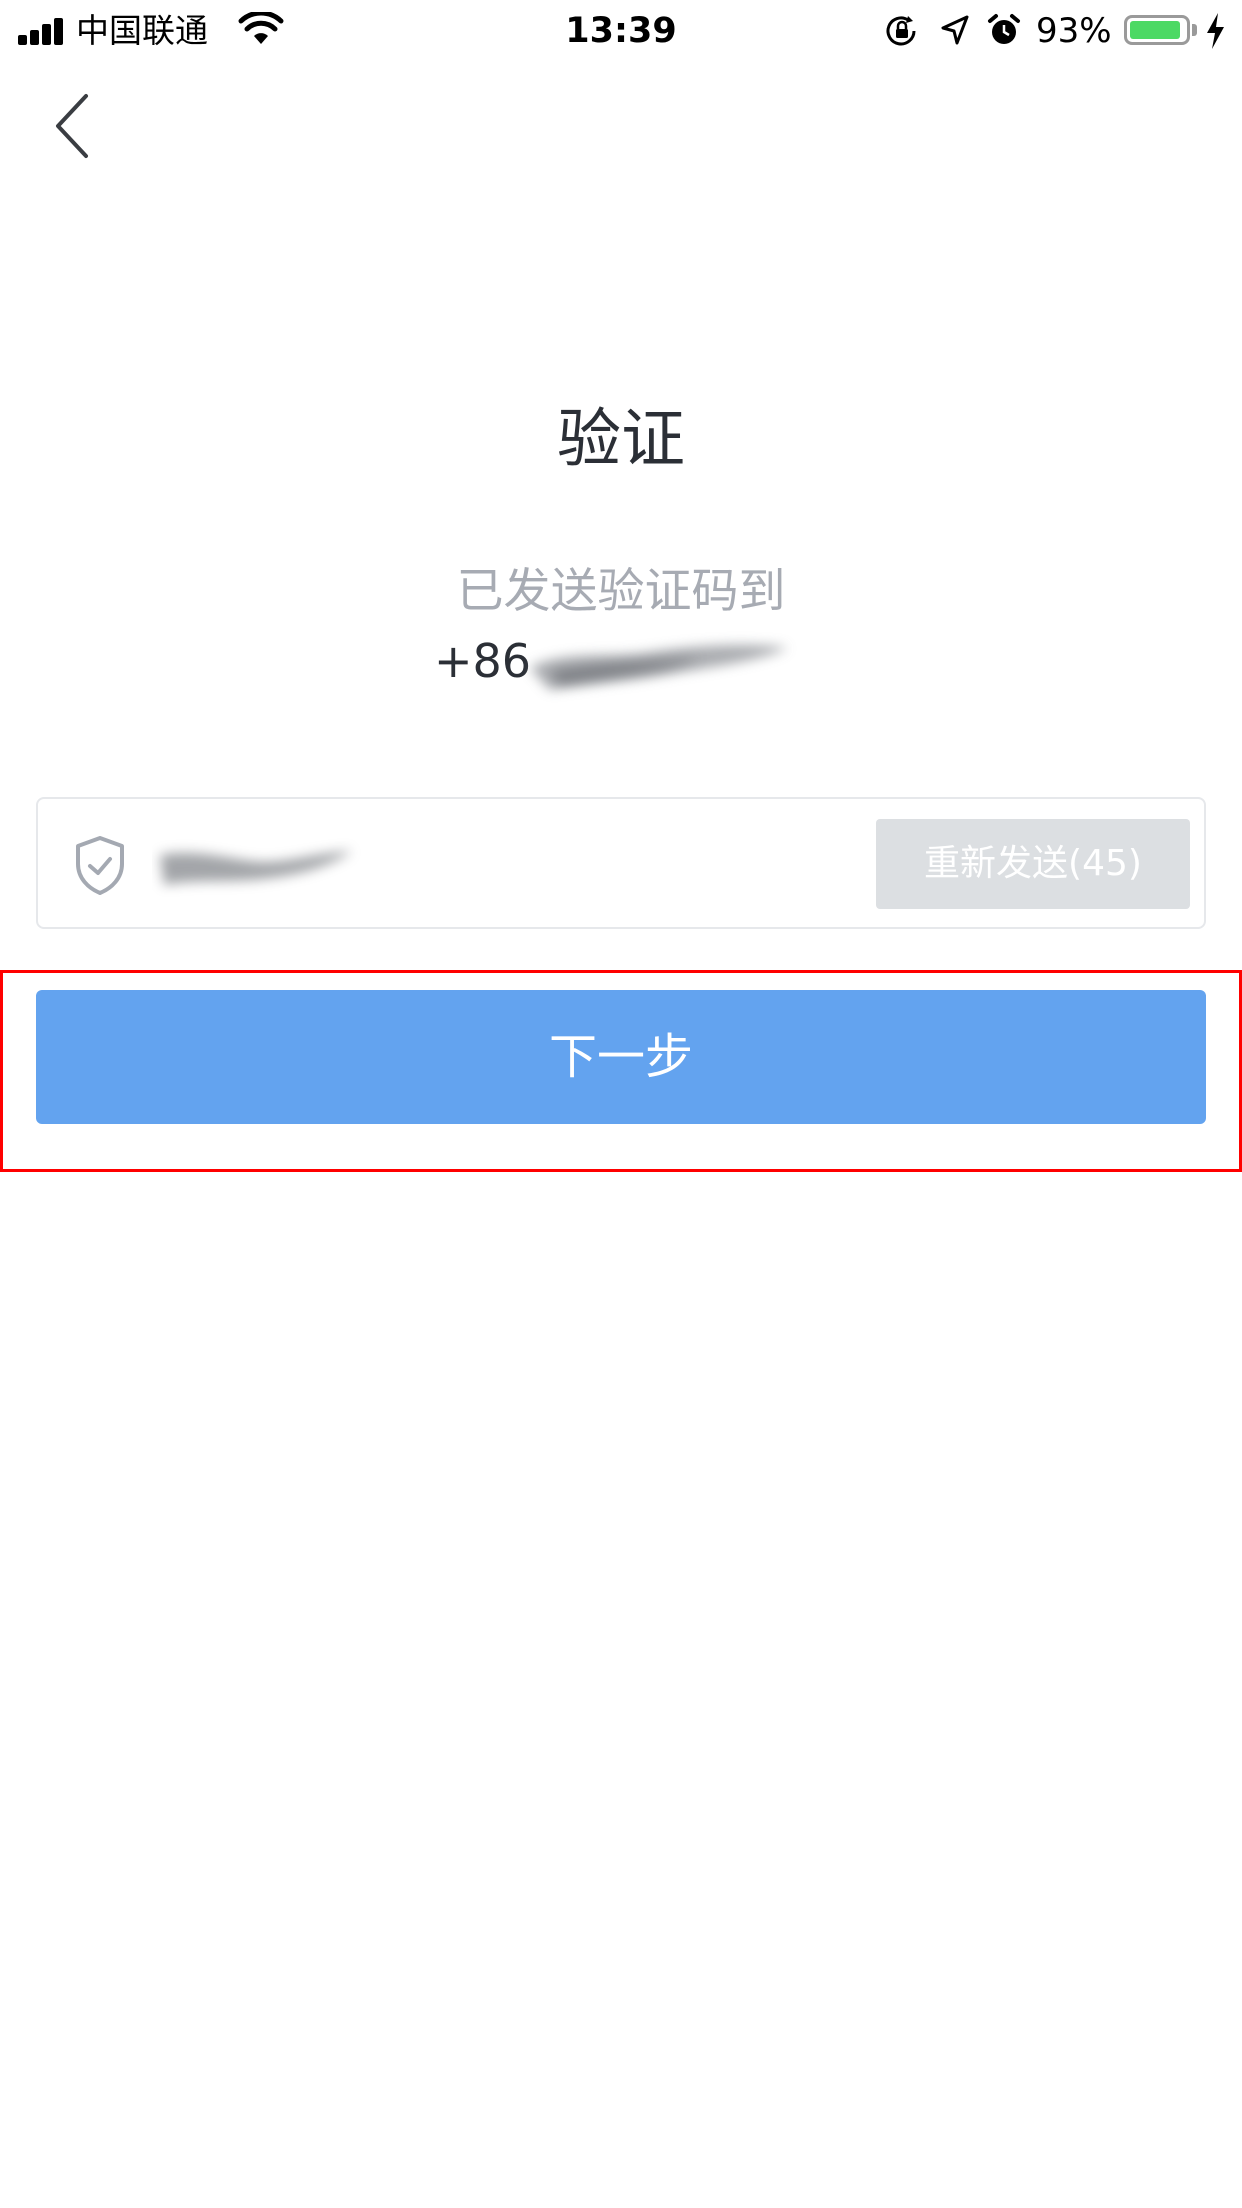 The width and height of the screenshot is (1242, 2208). Describe the element at coordinates (100, 865) in the screenshot. I see `shield-check-icon` at that location.